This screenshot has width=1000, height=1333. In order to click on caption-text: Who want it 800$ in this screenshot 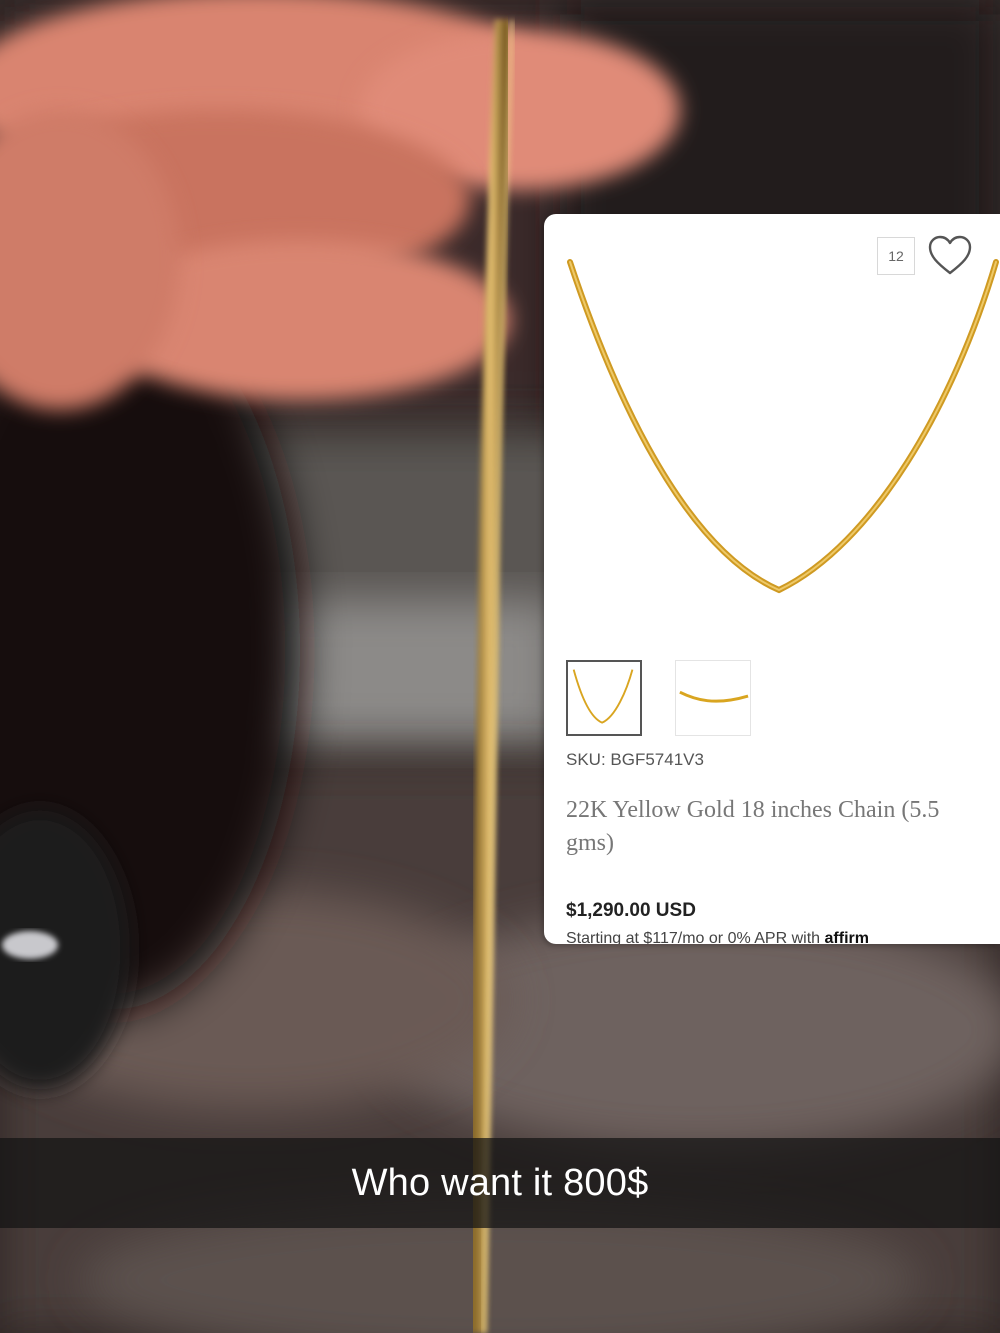, I will do `click(500, 1182)`.